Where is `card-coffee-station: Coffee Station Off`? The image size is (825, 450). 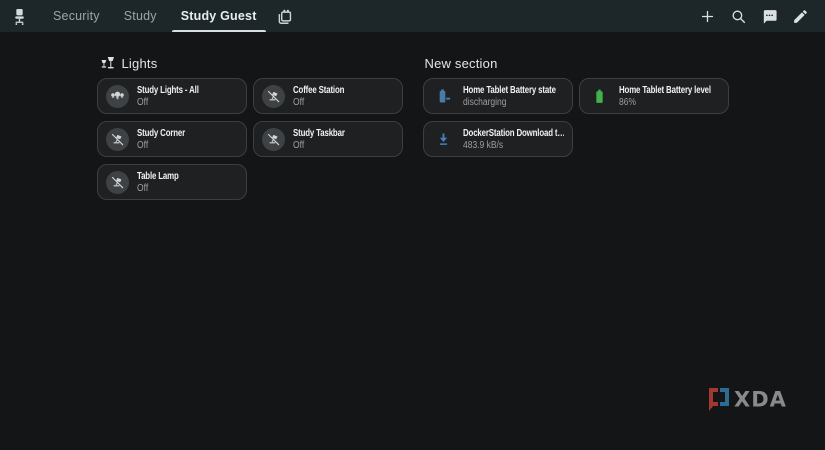
card-coffee-station: Coffee Station Off is located at coordinates (327, 96).